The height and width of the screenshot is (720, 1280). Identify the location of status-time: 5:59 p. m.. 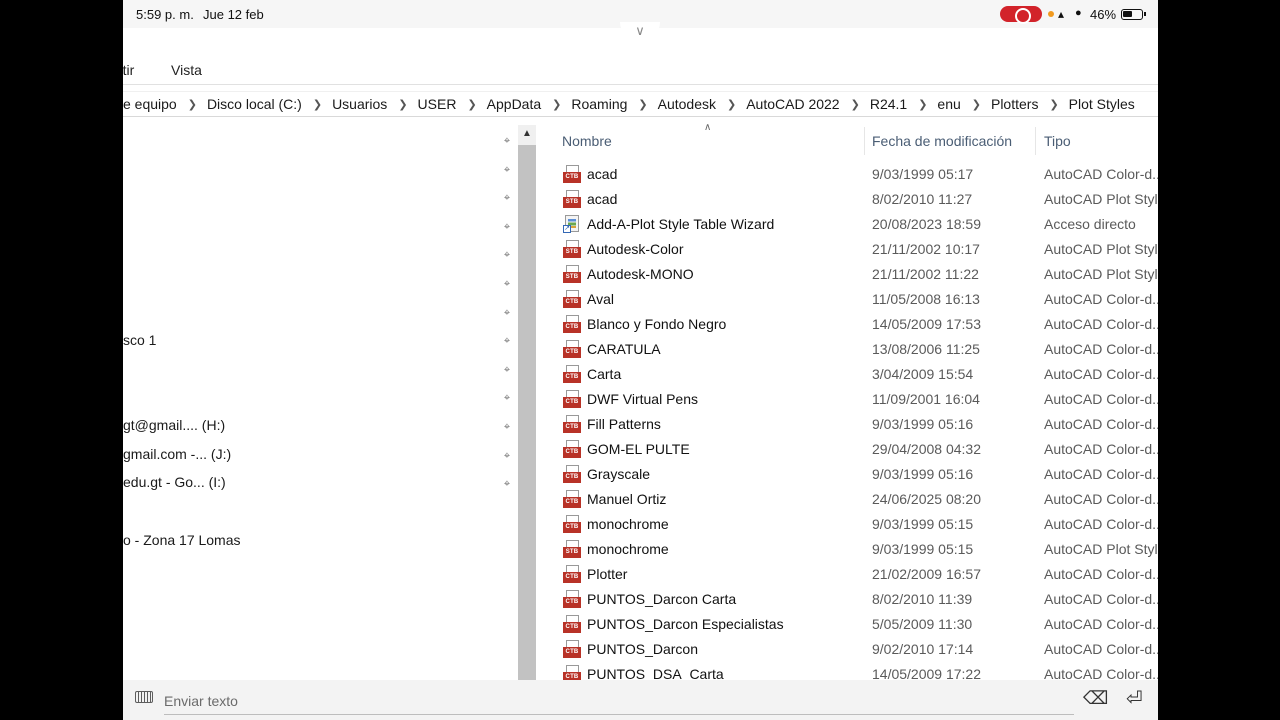
(165, 14).